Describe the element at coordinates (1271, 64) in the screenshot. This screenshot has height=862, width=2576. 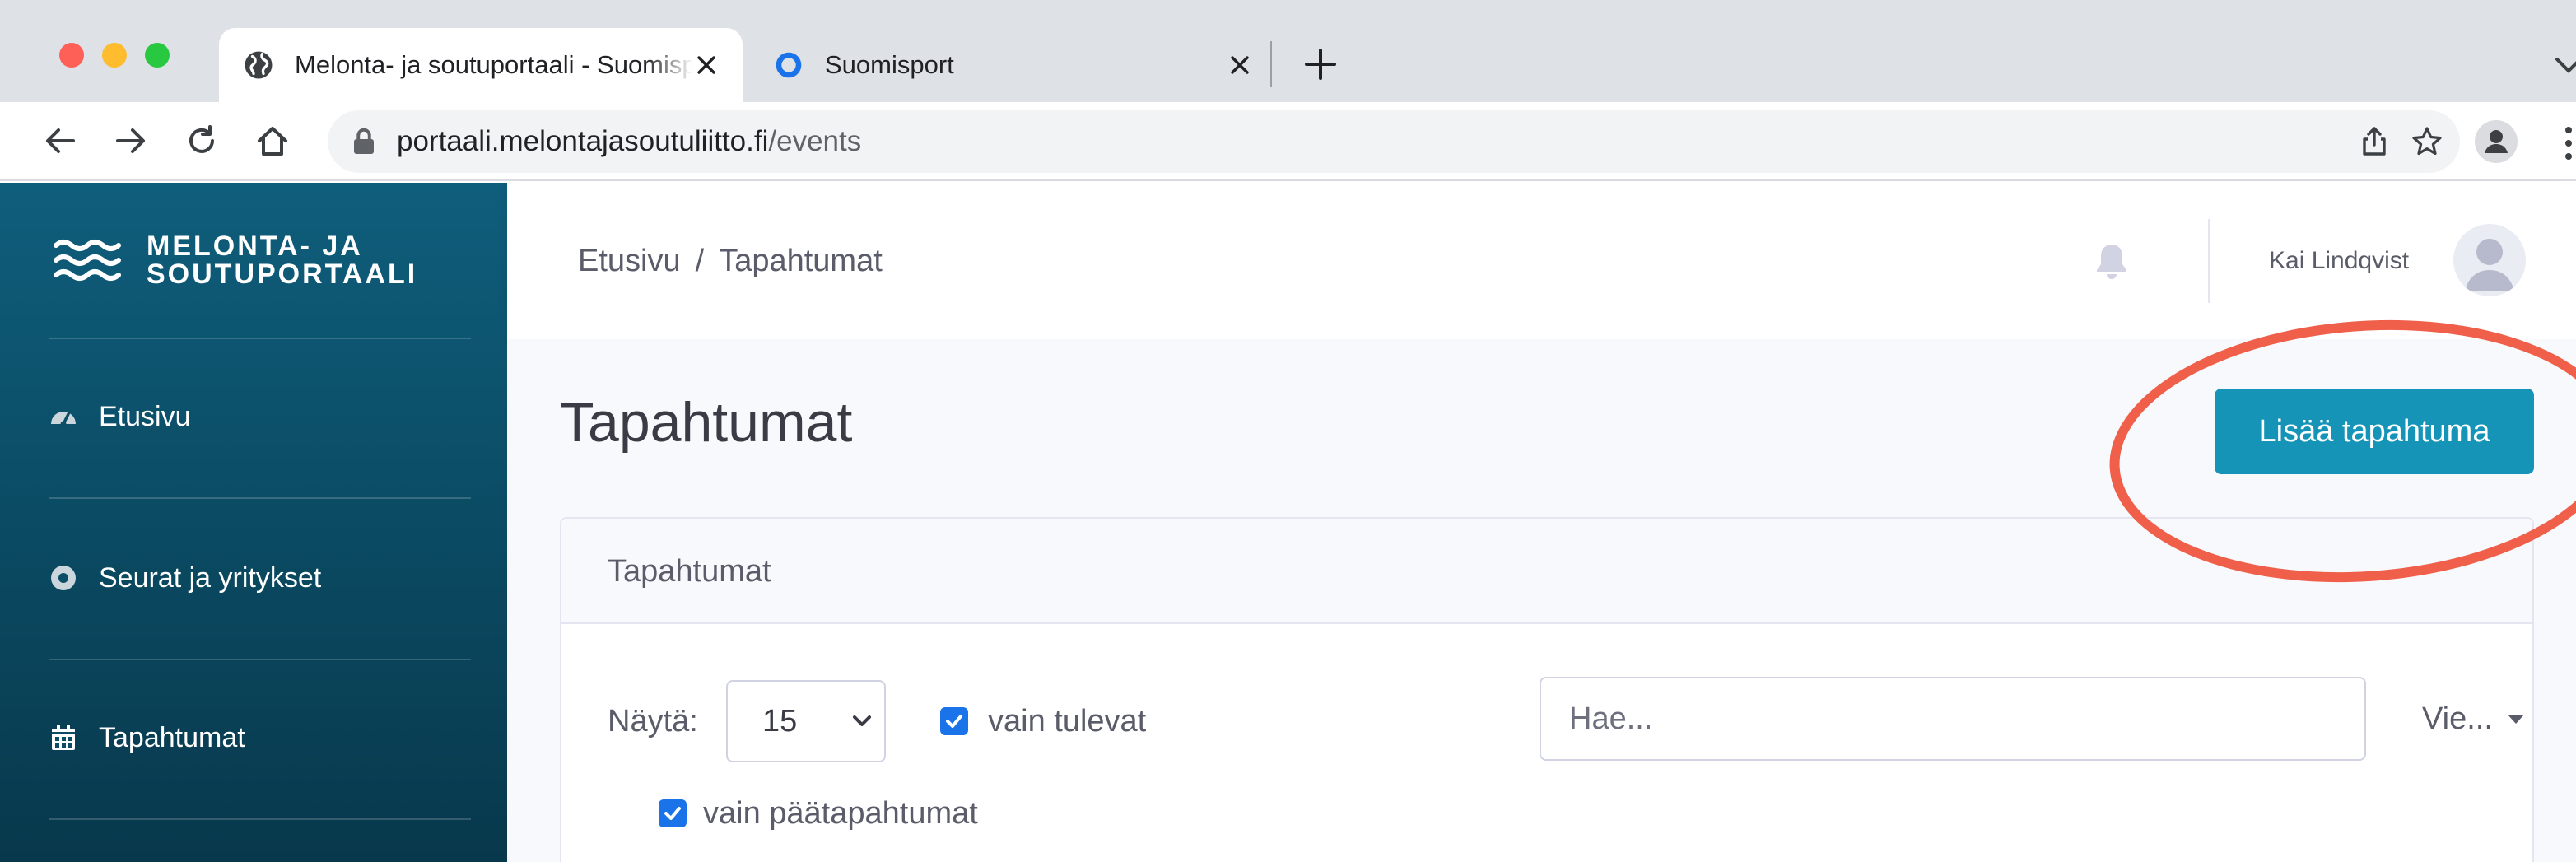
I see `tab-separator` at that location.